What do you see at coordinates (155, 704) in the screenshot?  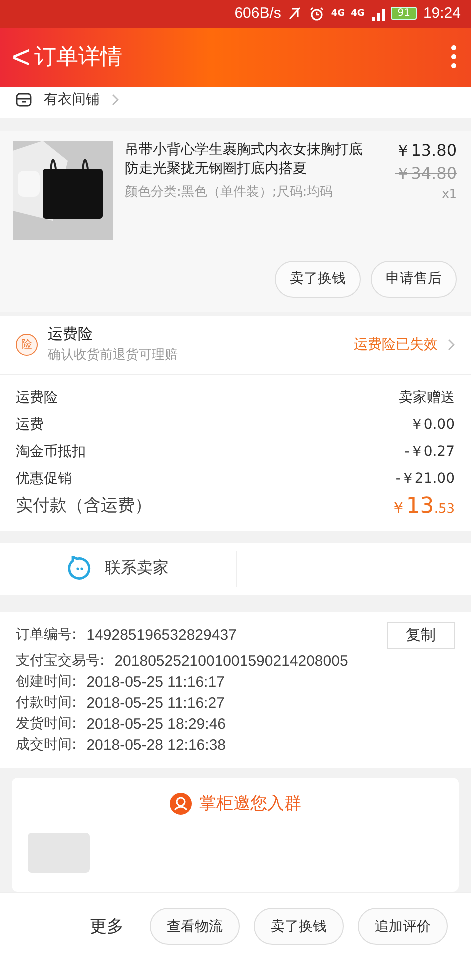 I see `info-value: 2018-05-25 11:16:27` at bounding box center [155, 704].